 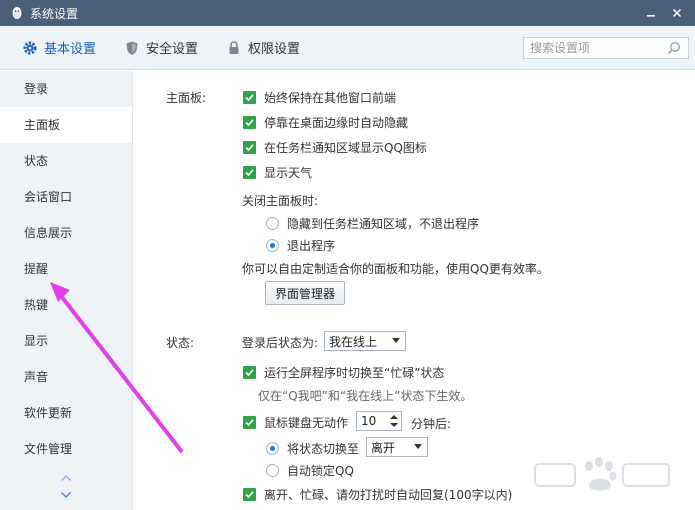 What do you see at coordinates (36, 161) in the screenshot?
I see `sidebar-item-label: 状态` at bounding box center [36, 161].